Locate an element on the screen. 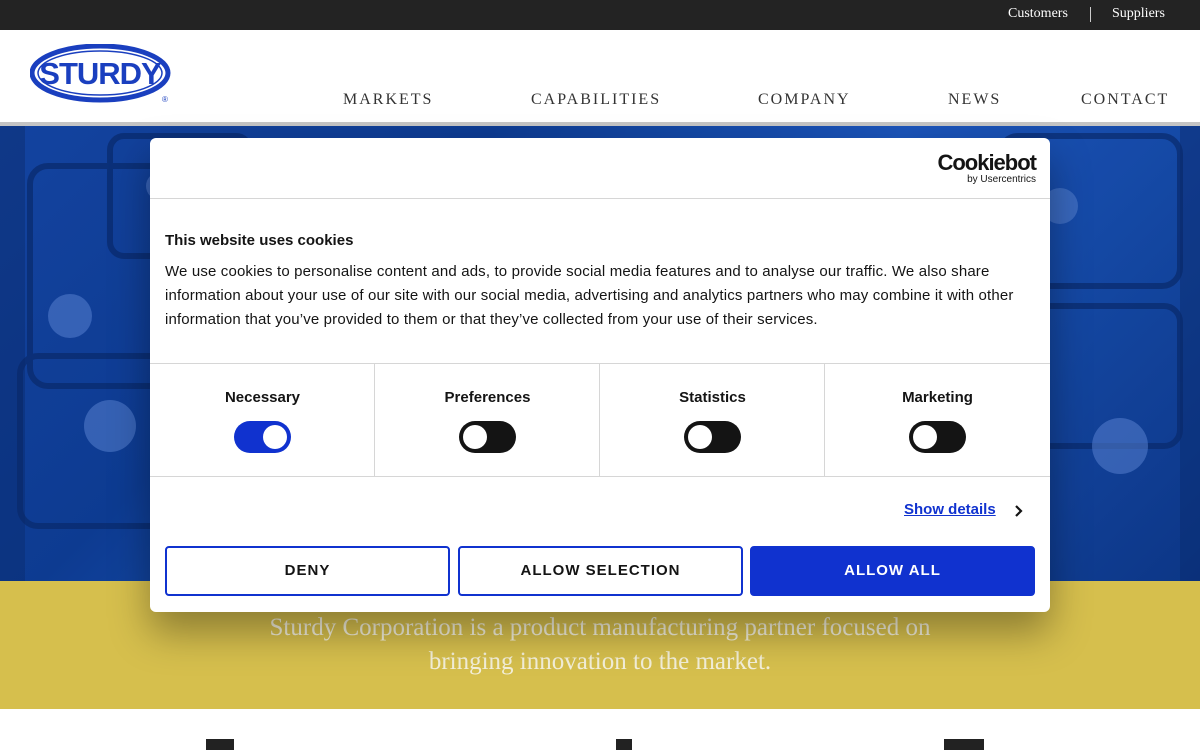  category-label: Statistics is located at coordinates (712, 397).